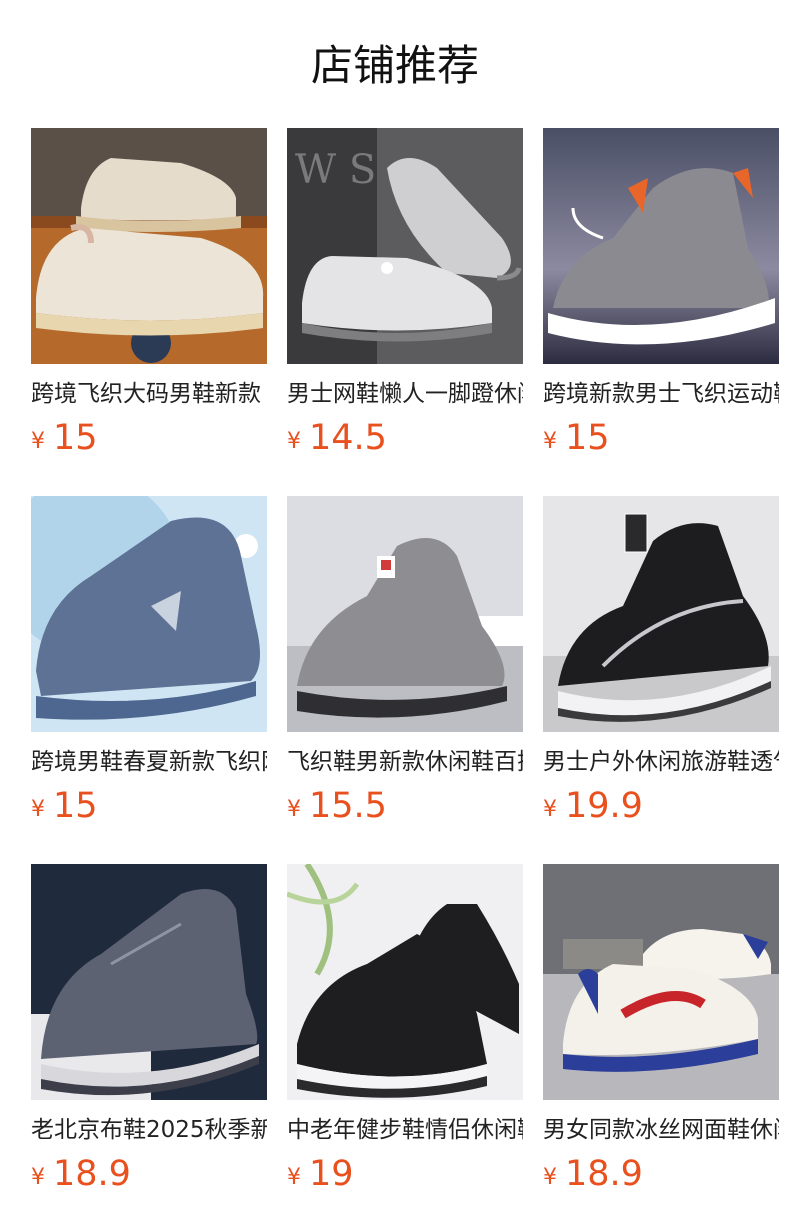  I want to click on product-price: ¥14.5, so click(337, 438).